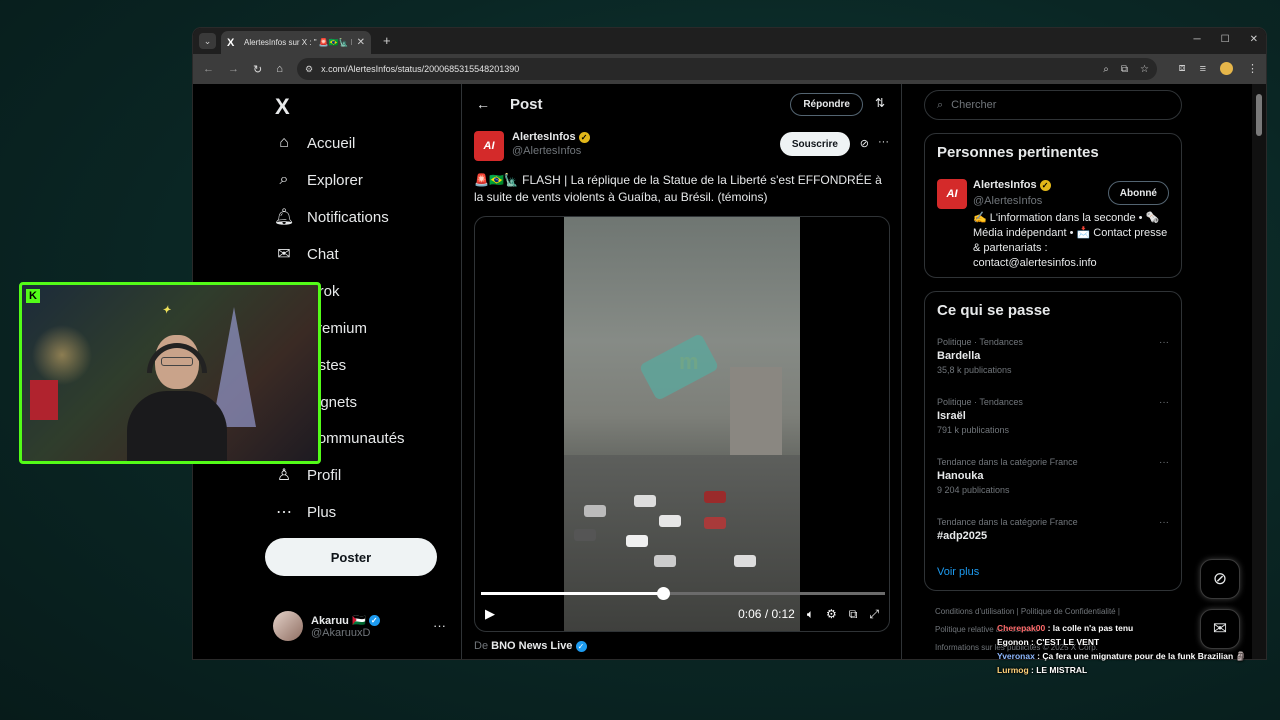 The height and width of the screenshot is (720, 1280). I want to click on chat-username: Yveronax, so click(1016, 656).